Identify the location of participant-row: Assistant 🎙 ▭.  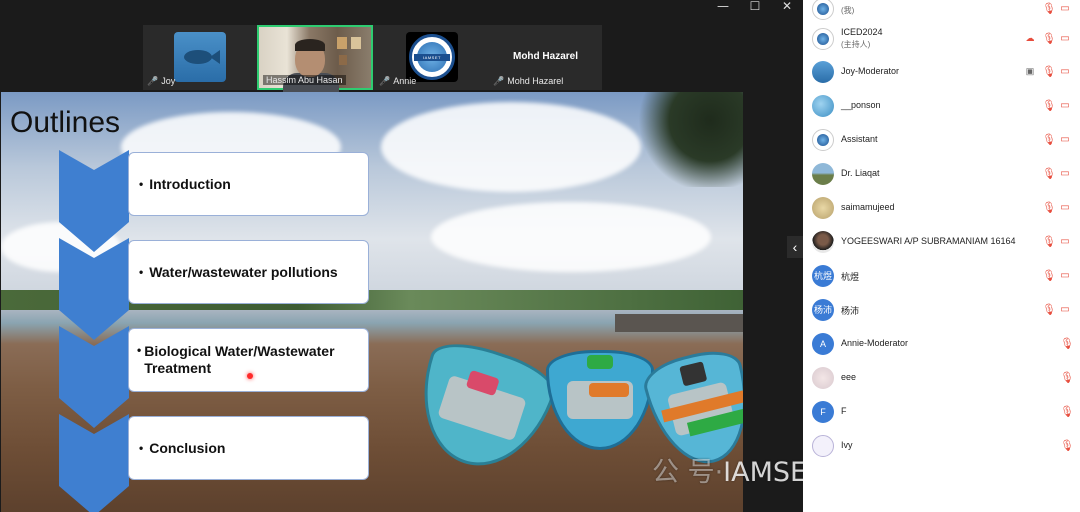
(941, 140).